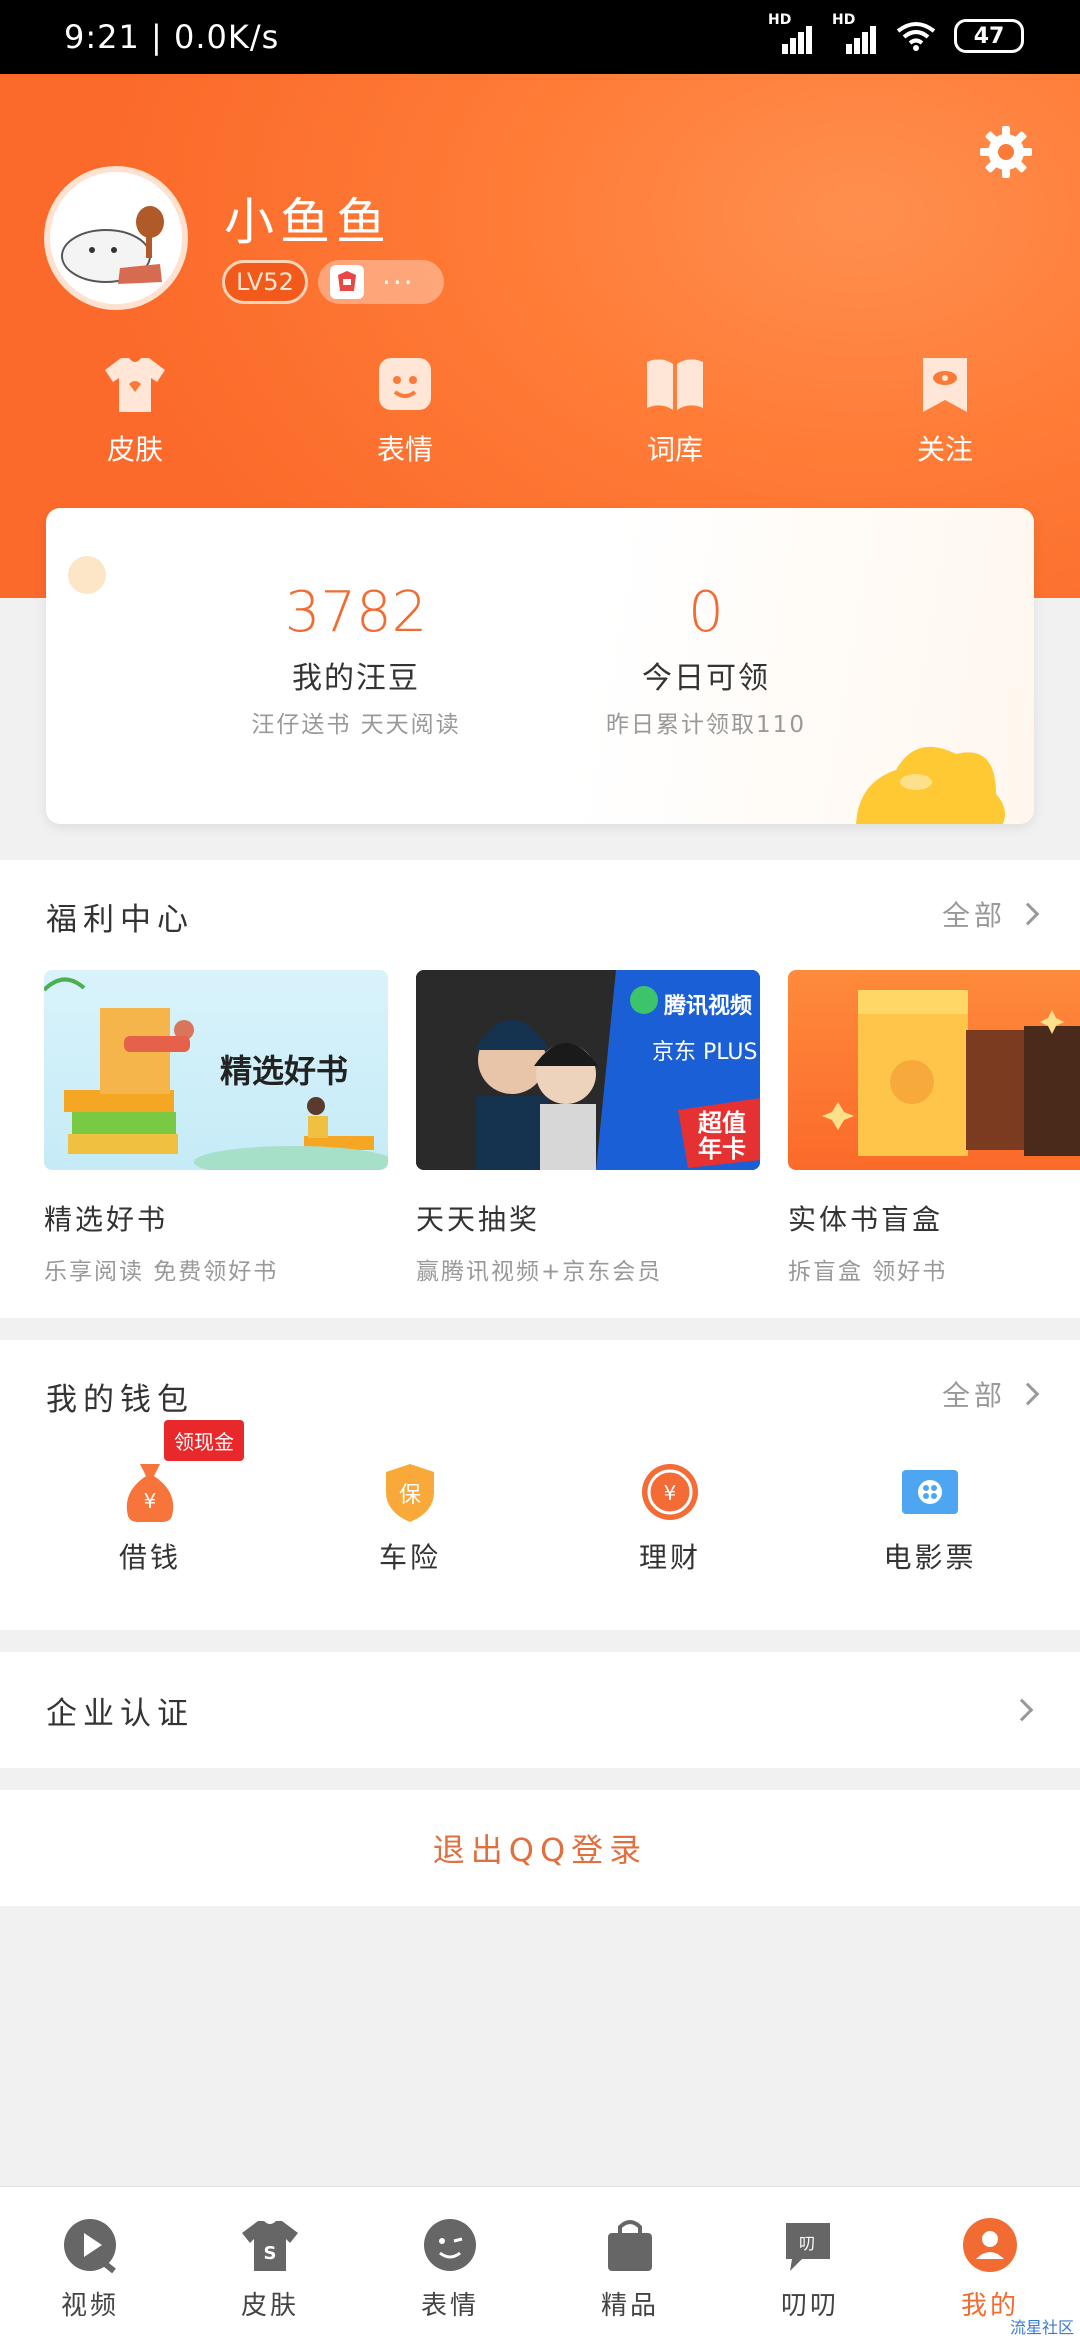  I want to click on chat-icon: 叨, so click(808, 2247).